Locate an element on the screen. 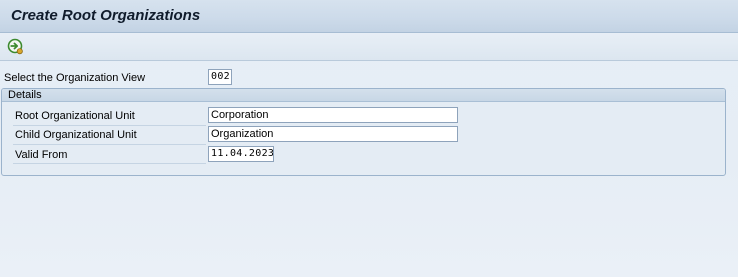 The height and width of the screenshot is (277, 738). execute-button is located at coordinates (15, 46).